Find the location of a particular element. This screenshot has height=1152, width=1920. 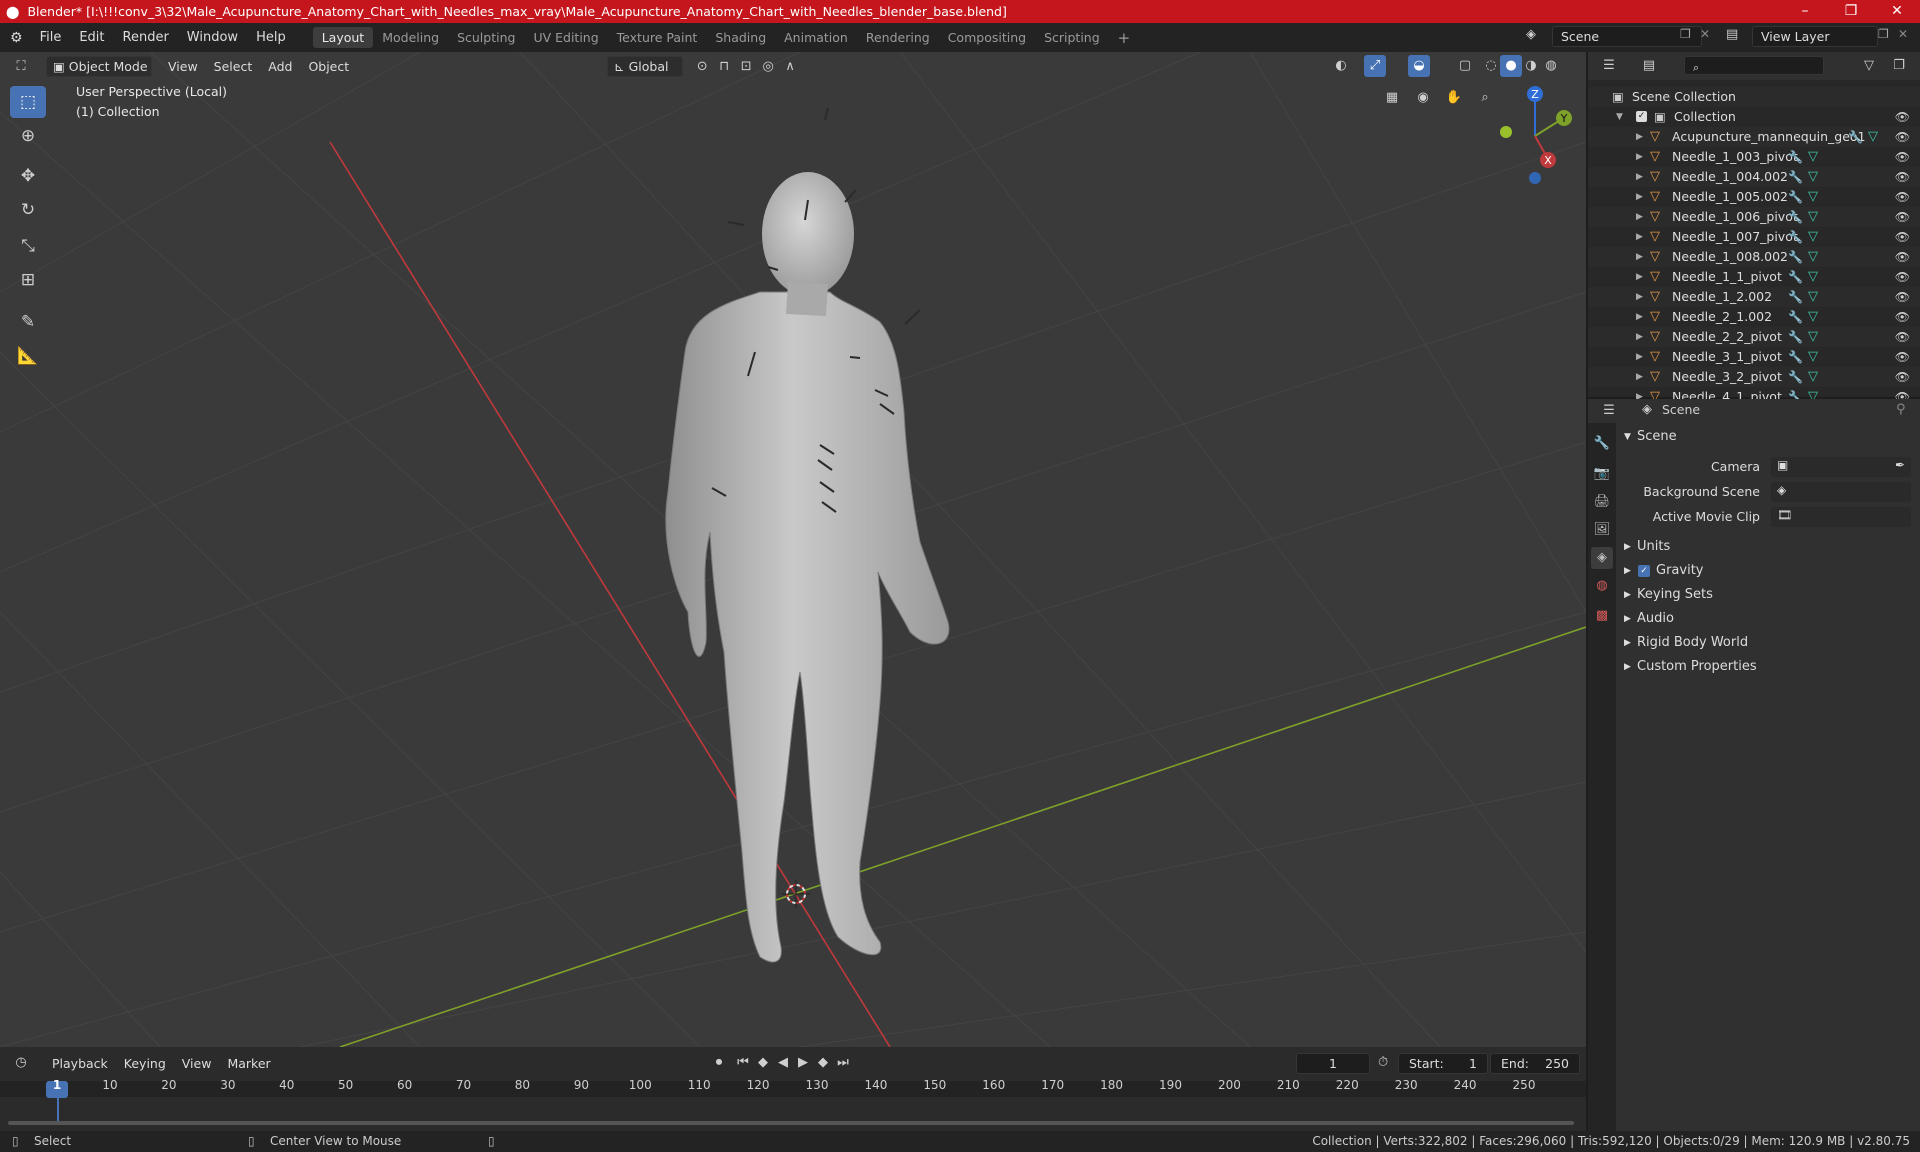

outliner-editor-type-icon: ☰ is located at coordinates (1609, 66).